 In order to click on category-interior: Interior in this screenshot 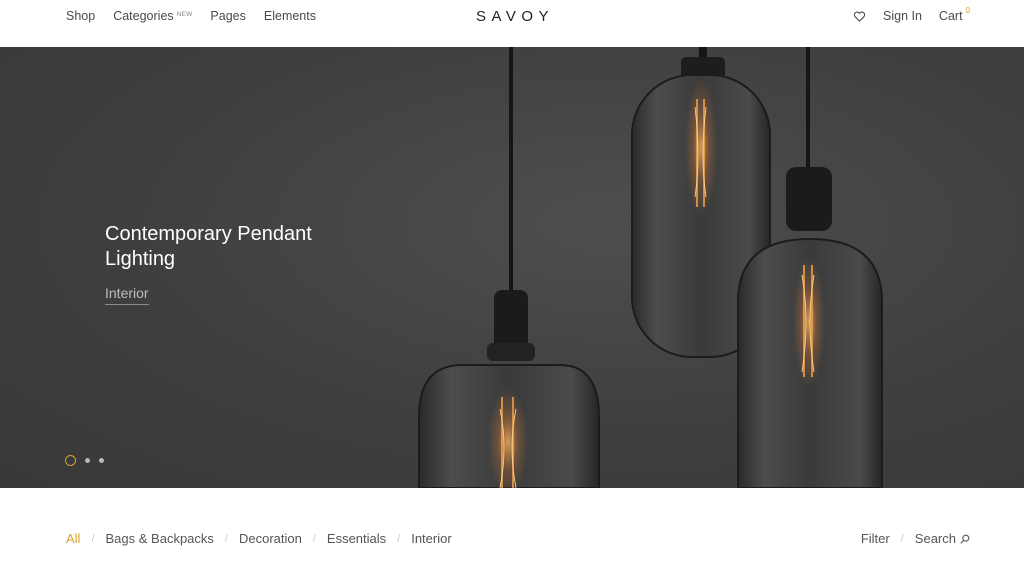, I will do `click(431, 538)`.